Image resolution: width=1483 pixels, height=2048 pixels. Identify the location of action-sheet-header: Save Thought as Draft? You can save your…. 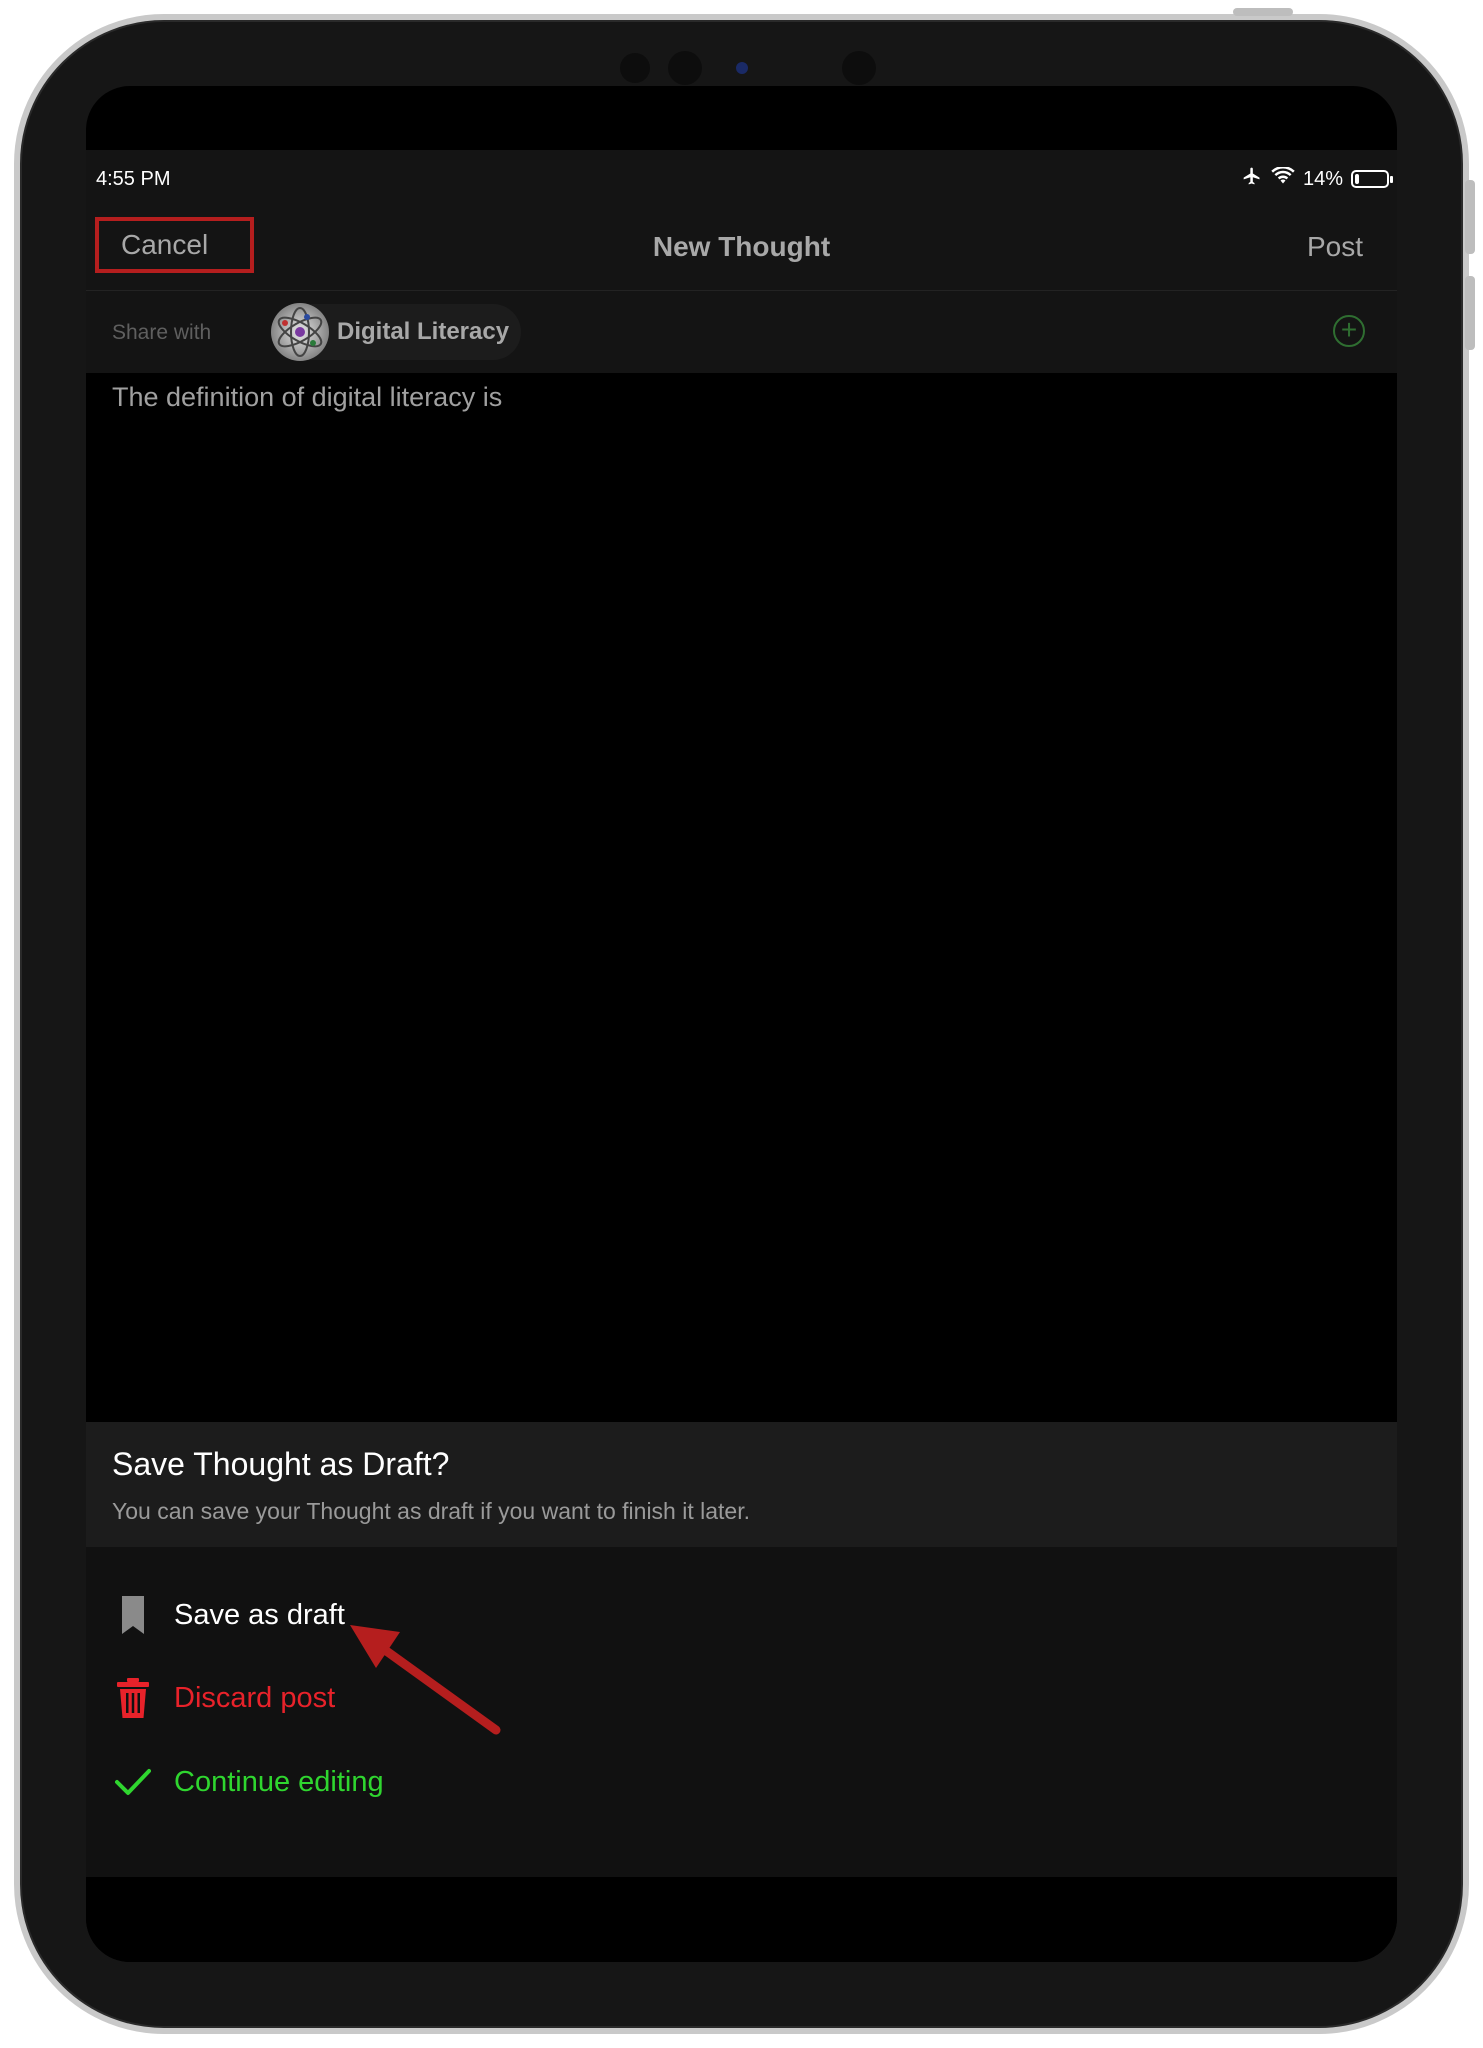
(741, 1484).